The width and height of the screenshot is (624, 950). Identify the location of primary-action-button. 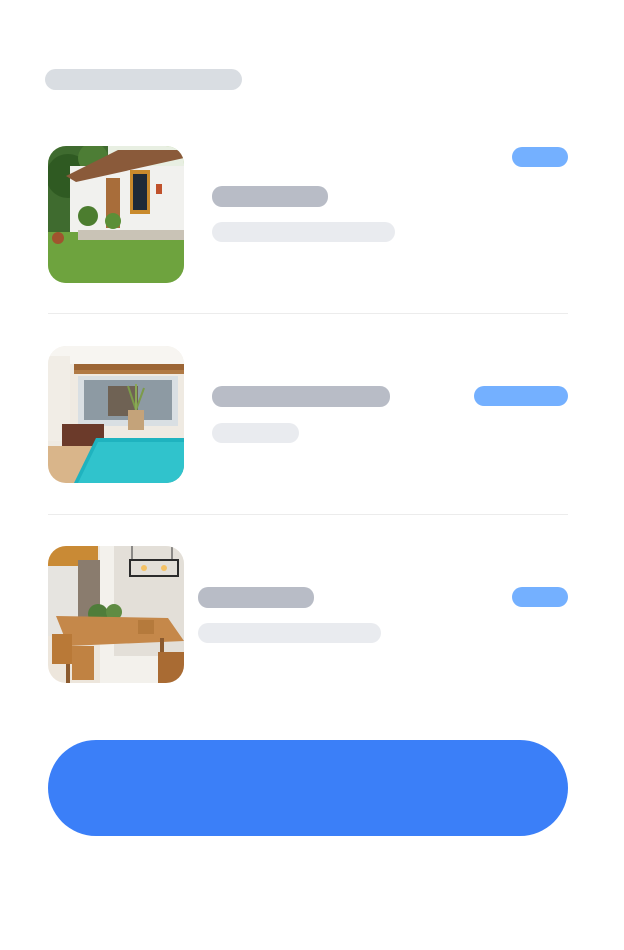
(308, 788).